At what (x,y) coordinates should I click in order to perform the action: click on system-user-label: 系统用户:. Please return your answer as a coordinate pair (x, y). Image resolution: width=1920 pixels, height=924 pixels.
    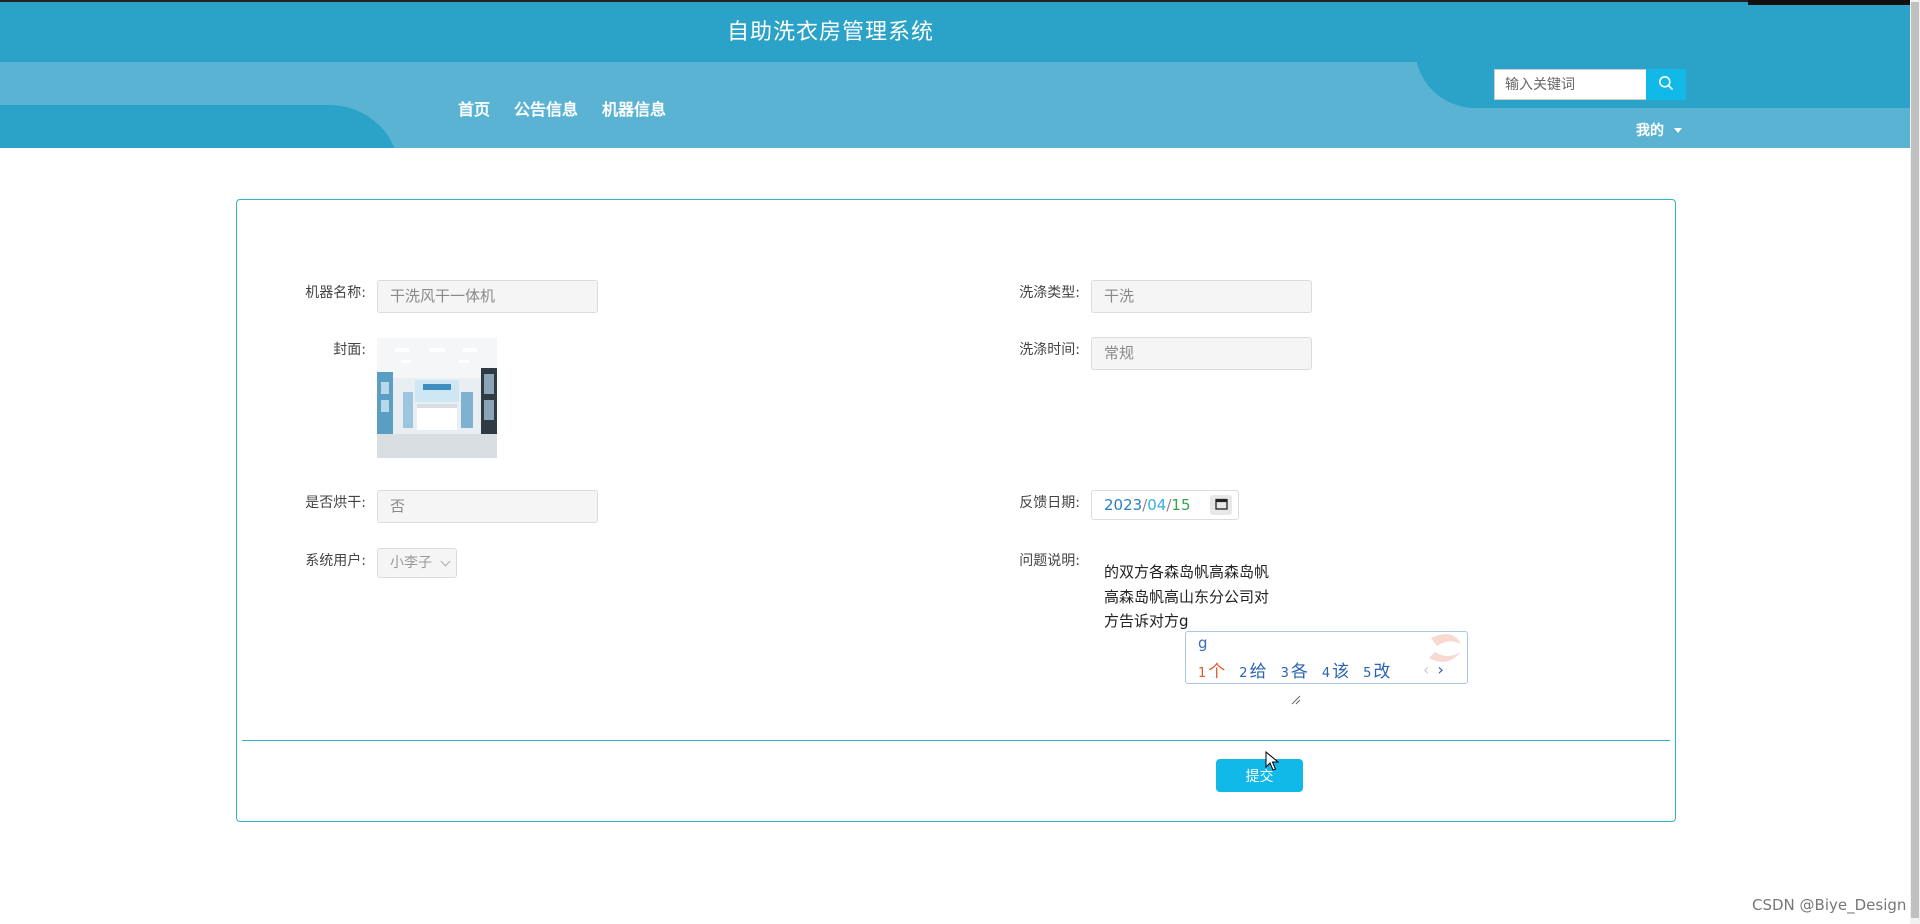
    Looking at the image, I should click on (335, 561).